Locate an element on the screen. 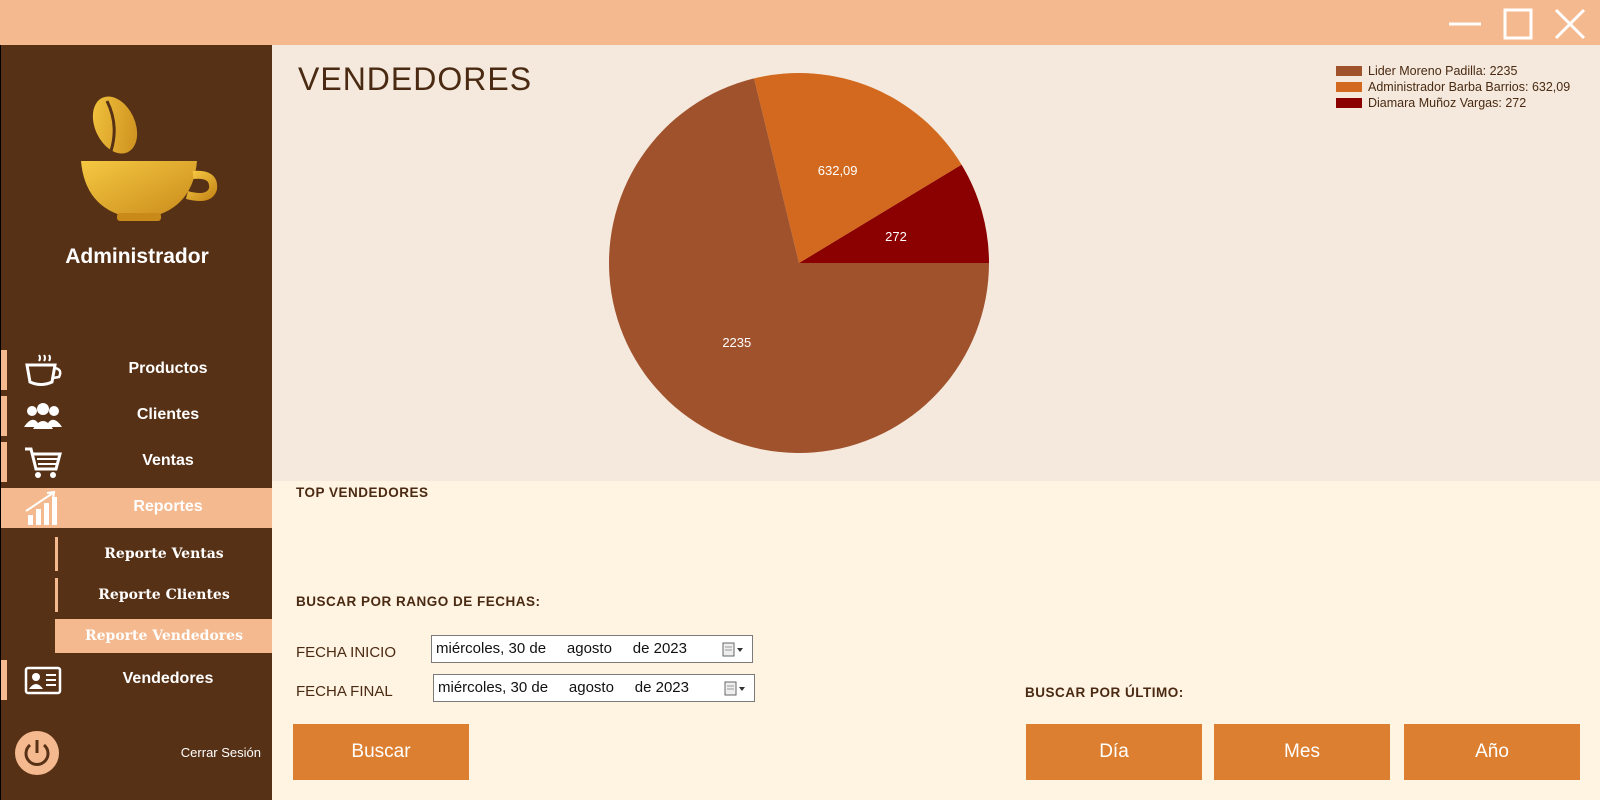 The height and width of the screenshot is (800, 1600). legend-item: Diamara Muñoz Vargas: 272 is located at coordinates (1456, 103).